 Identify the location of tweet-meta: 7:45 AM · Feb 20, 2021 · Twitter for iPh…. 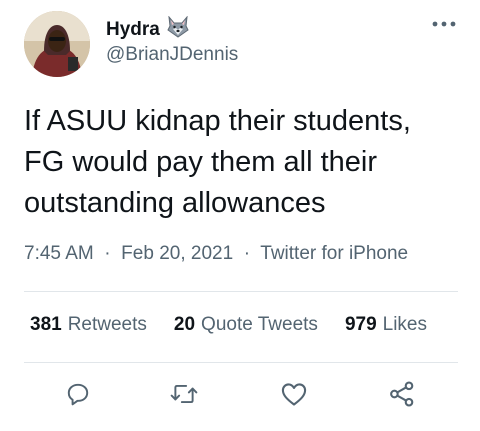
(216, 254).